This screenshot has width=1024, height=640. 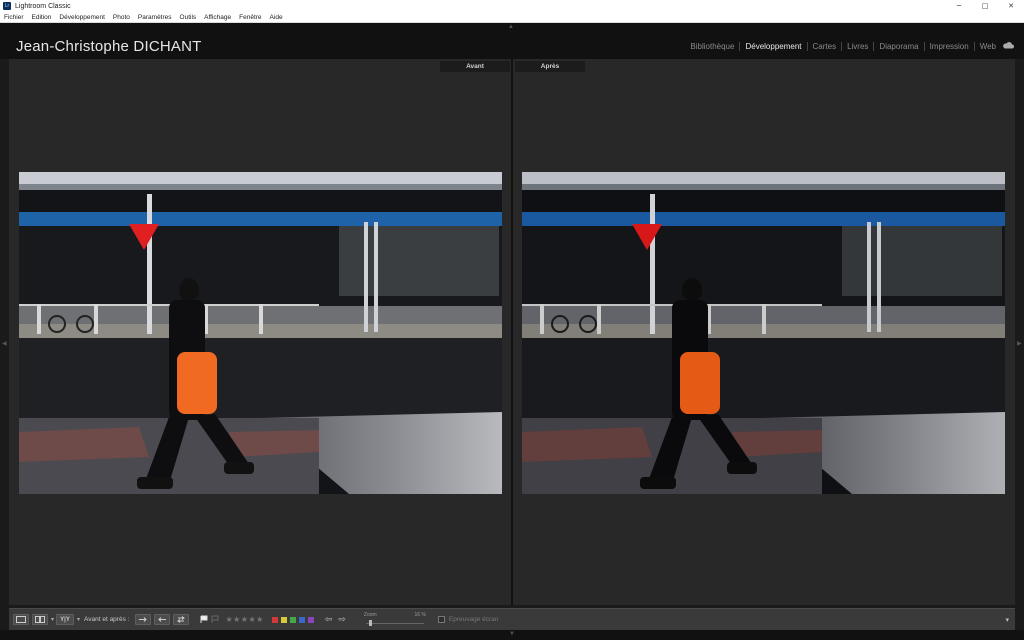 What do you see at coordinates (4, 343) in the screenshot?
I see `left-panel-toggle-icon: ◀` at bounding box center [4, 343].